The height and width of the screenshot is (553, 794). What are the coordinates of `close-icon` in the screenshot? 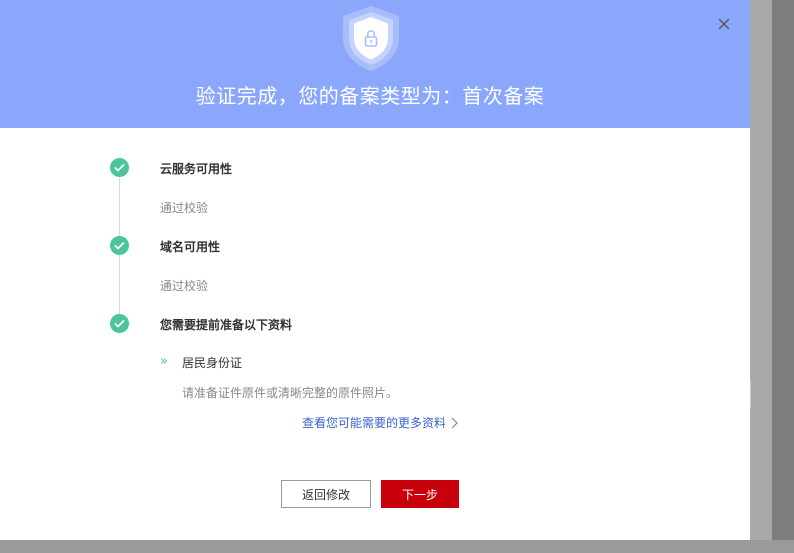 It's located at (724, 24).